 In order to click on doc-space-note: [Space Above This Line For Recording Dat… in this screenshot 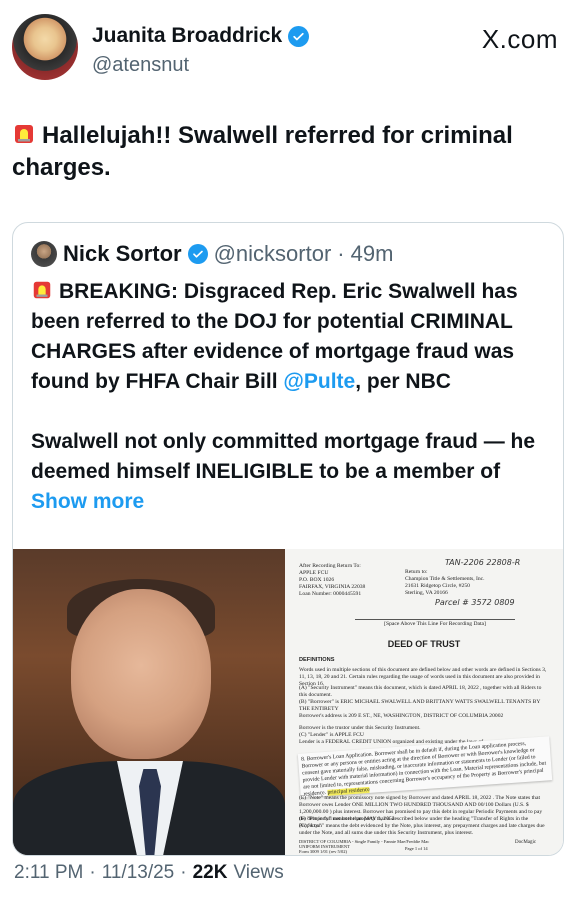, I will do `click(435, 623)`.